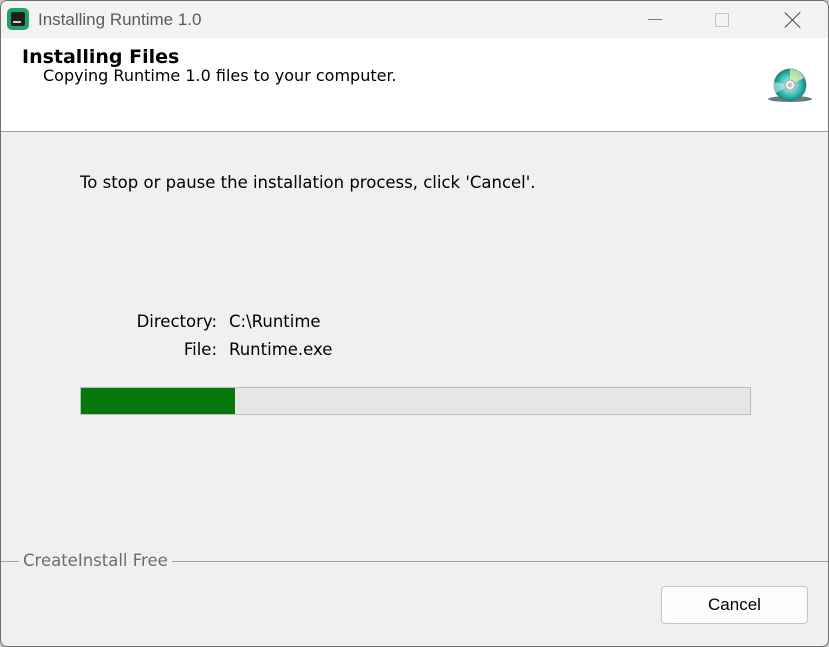 The height and width of the screenshot is (647, 829). I want to click on maximize-button, so click(722, 19).